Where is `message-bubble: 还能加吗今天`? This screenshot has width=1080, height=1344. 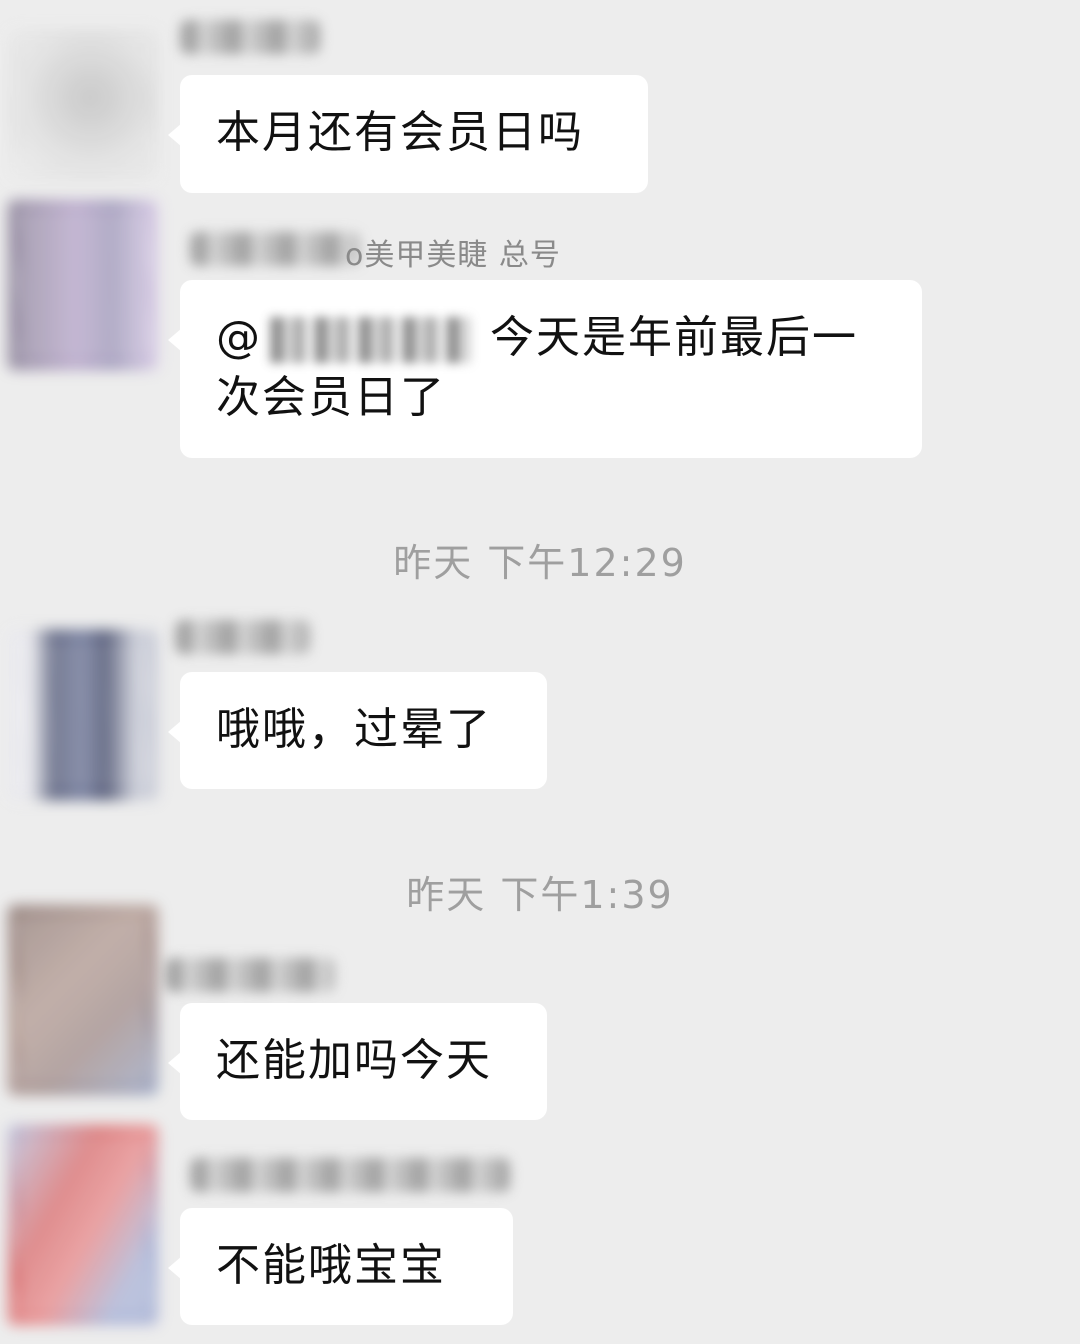 message-bubble: 还能加吗今天 is located at coordinates (357, 1061).